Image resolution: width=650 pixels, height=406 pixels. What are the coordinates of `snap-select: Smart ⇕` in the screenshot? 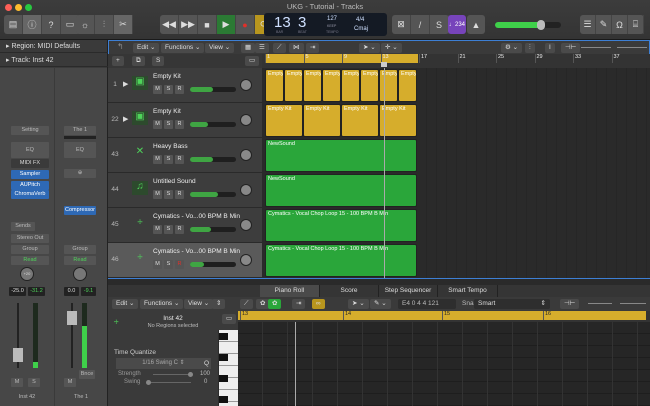 It's located at (512, 304).